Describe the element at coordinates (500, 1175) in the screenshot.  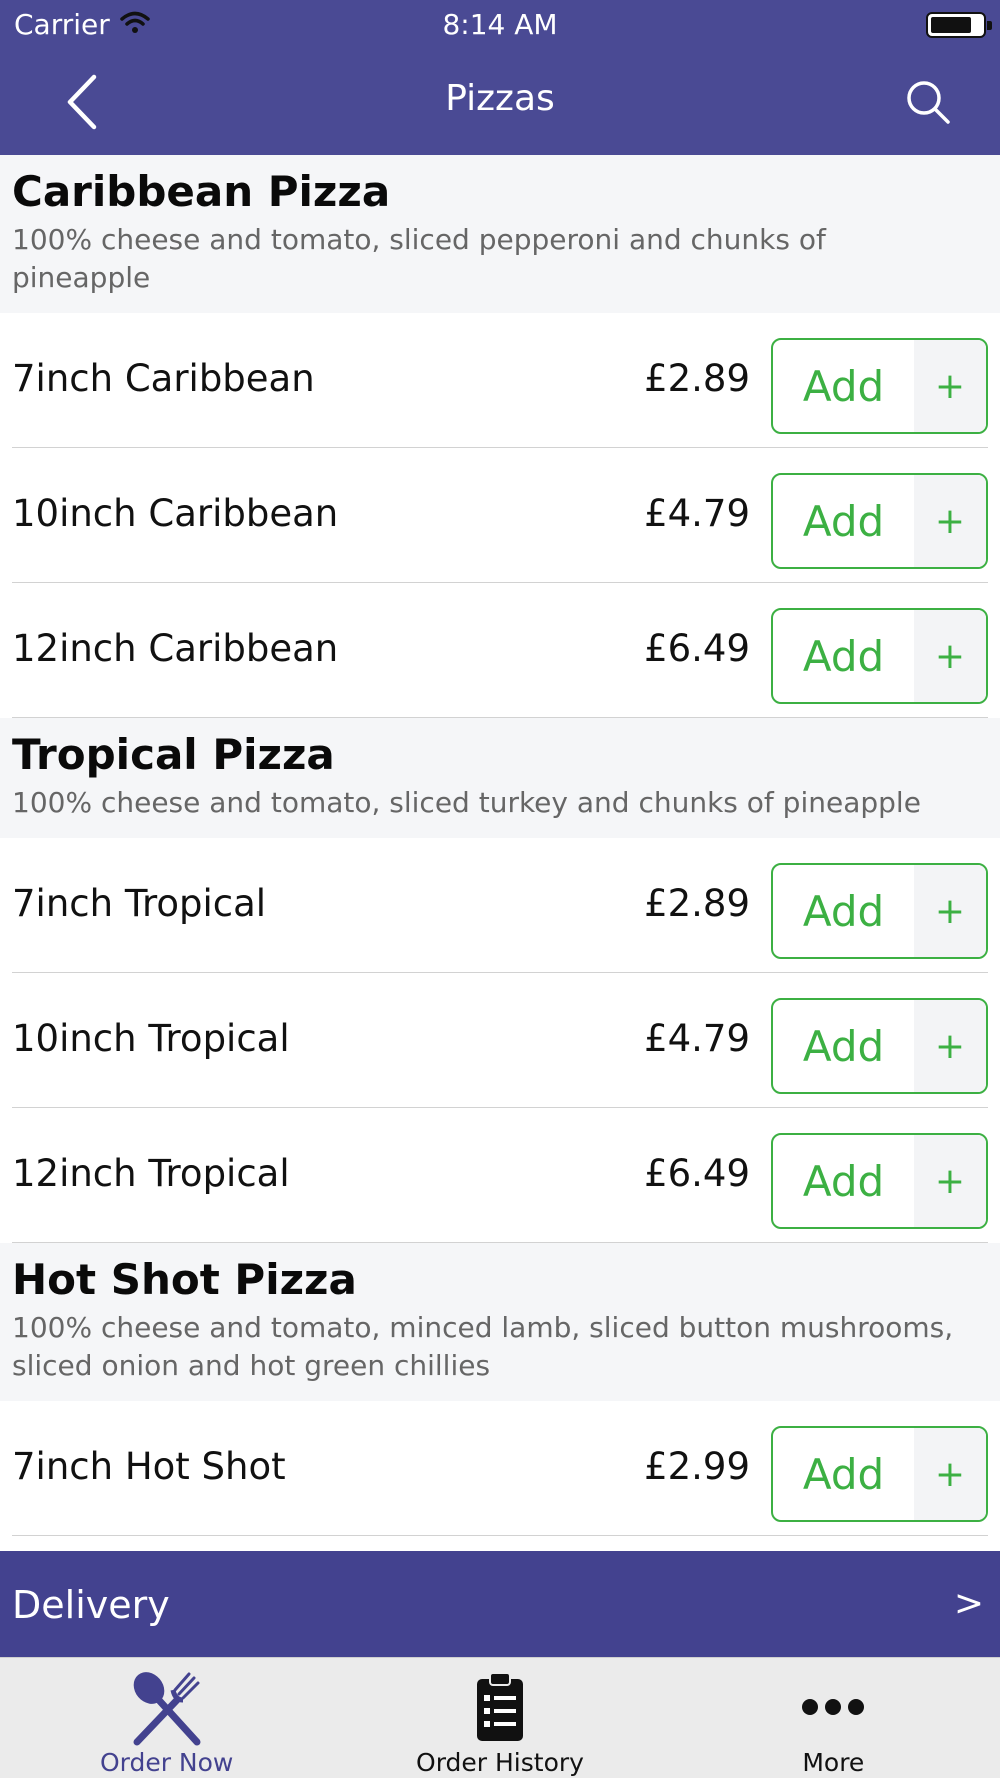
I see `menu-item-row: 12inch Tropical £6.49 Add +` at that location.